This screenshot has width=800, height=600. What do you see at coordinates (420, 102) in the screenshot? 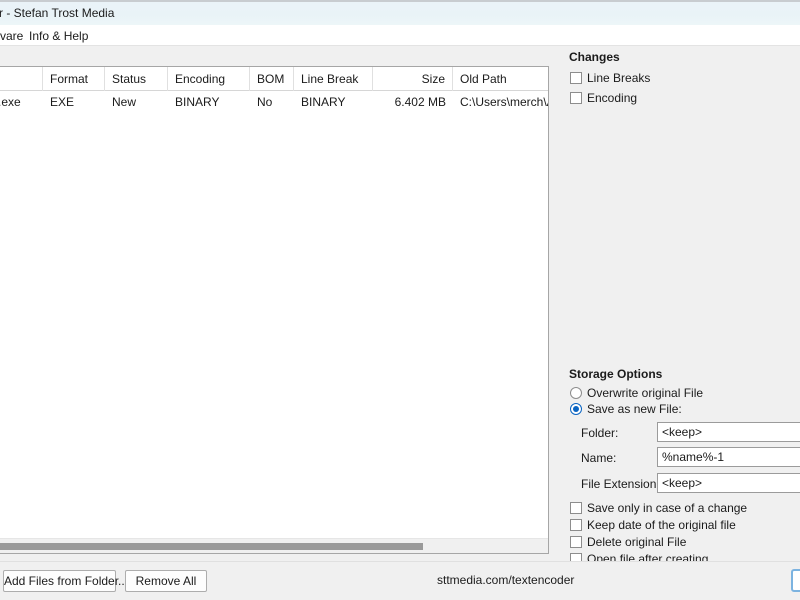
I see `cell-size: 6.402 MB` at bounding box center [420, 102].